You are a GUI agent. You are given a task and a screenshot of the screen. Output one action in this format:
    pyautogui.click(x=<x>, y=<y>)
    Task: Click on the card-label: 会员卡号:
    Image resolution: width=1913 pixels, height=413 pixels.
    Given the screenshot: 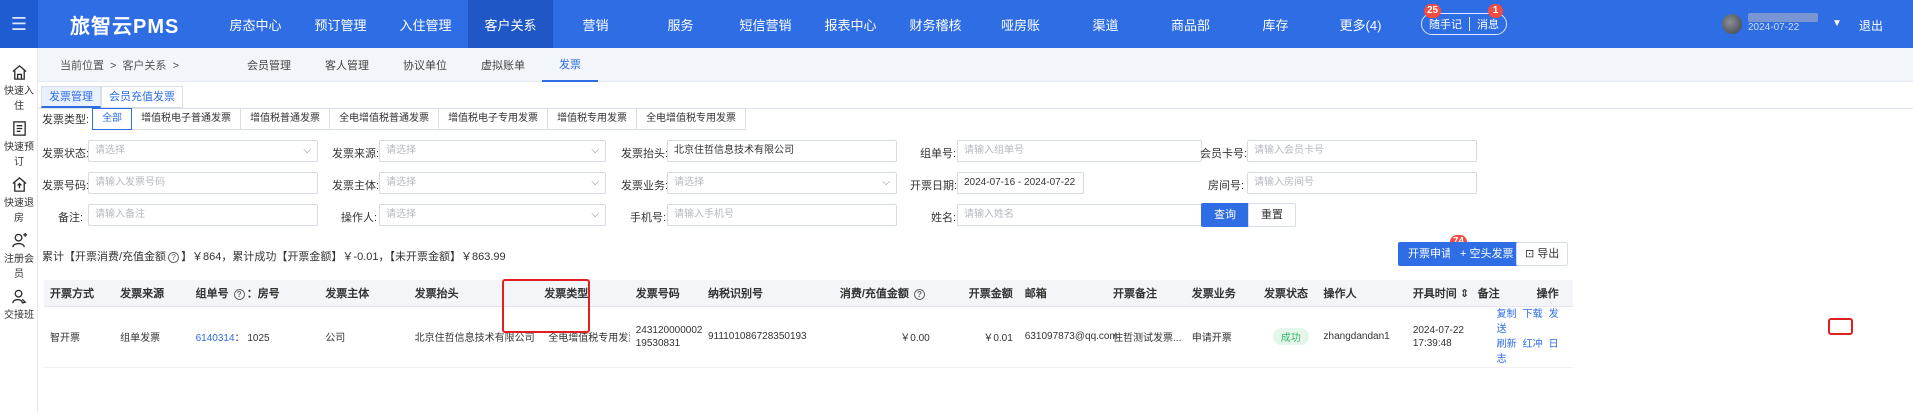 What is the action you would take?
    pyautogui.click(x=1224, y=154)
    